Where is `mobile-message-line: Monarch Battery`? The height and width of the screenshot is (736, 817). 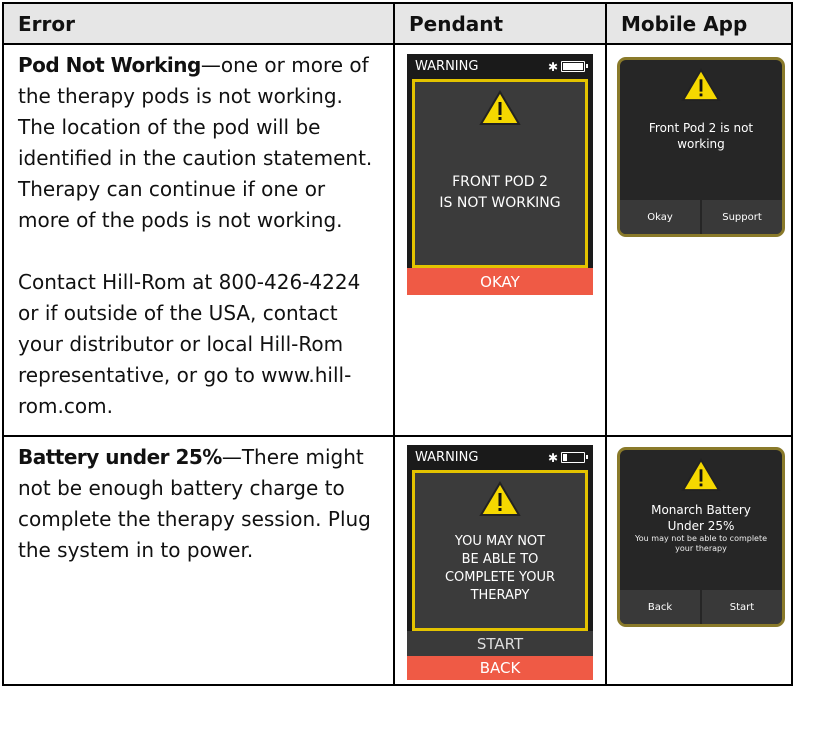
mobile-message-line: Monarch Battery is located at coordinates (701, 510).